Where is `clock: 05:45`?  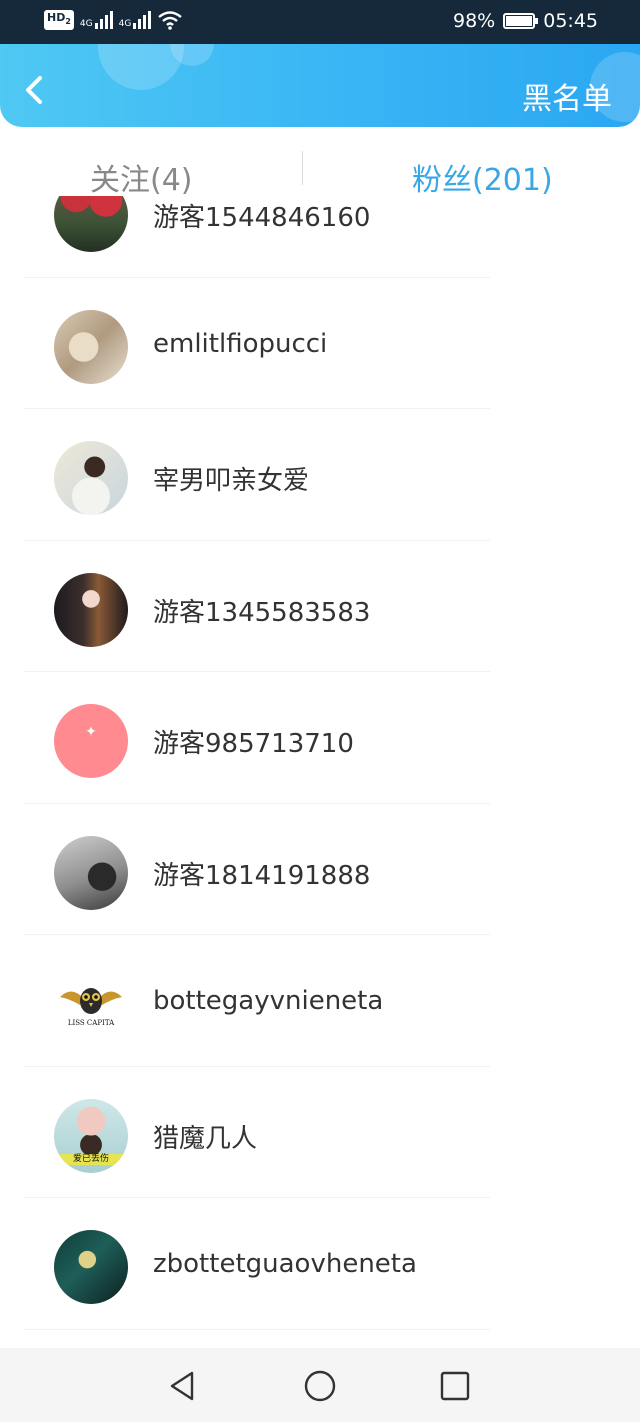 clock: 05:45 is located at coordinates (570, 21).